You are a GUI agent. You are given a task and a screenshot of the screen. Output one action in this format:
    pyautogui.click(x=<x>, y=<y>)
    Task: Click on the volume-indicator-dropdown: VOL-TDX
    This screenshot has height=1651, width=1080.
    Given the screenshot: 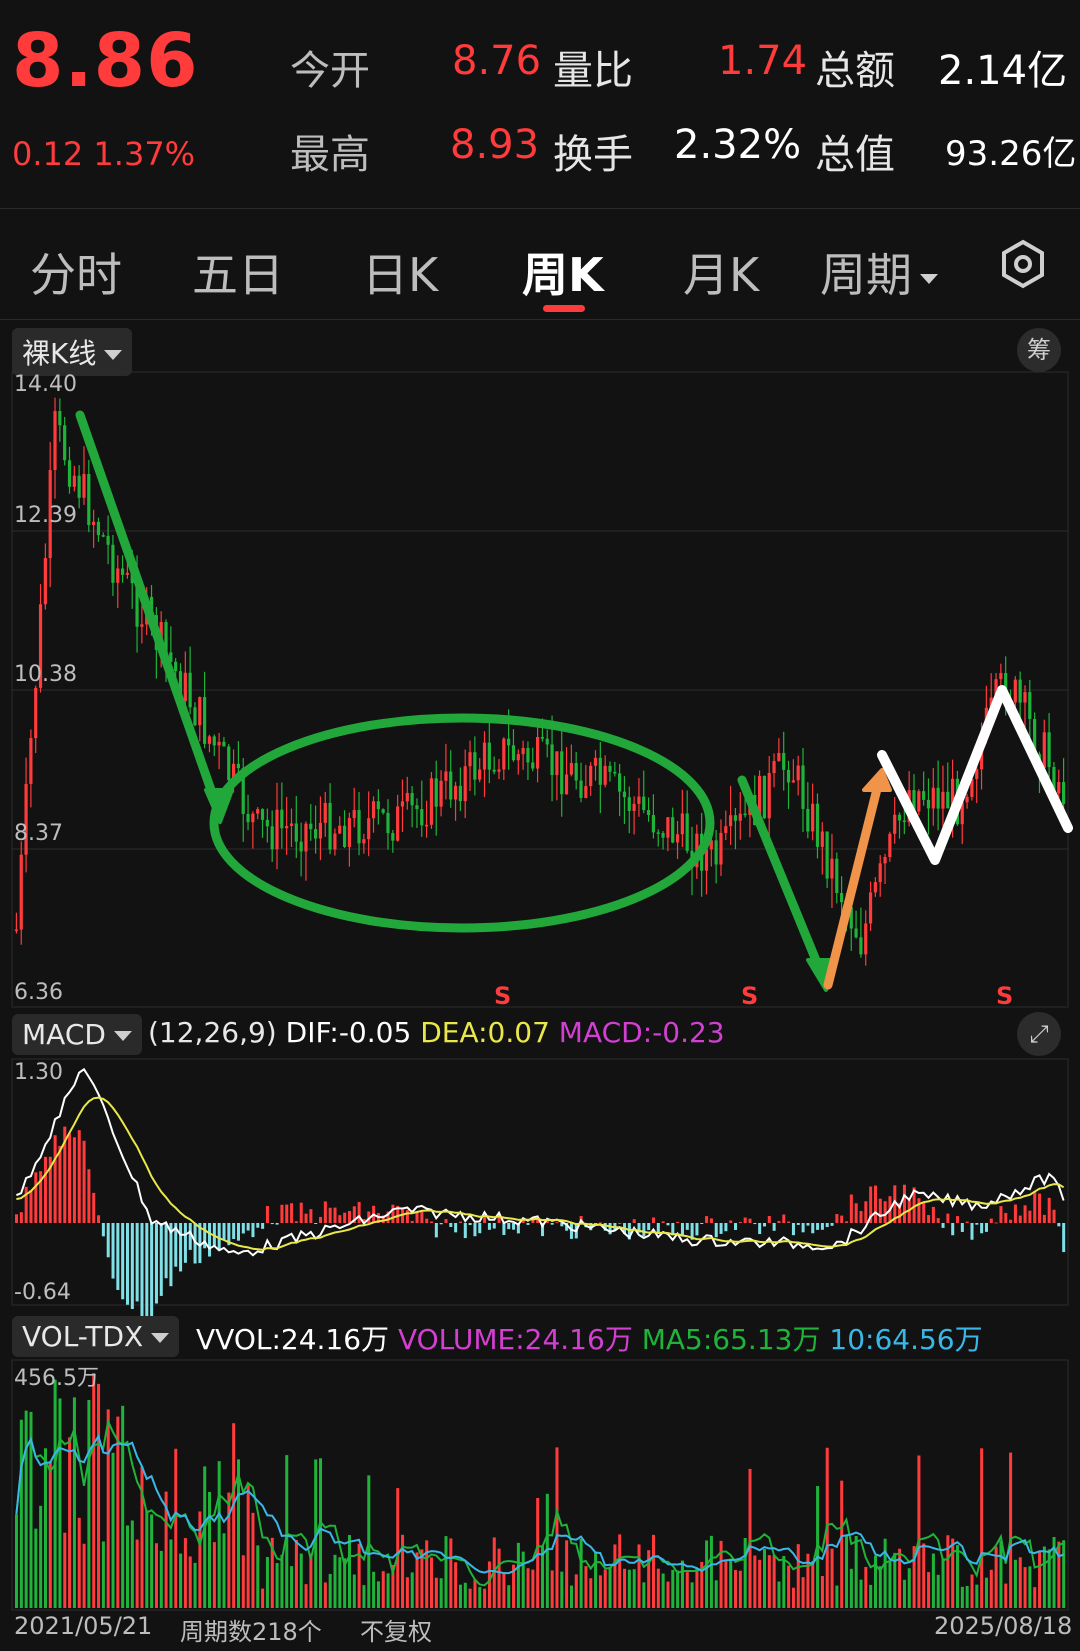 What is the action you would take?
    pyautogui.click(x=96, y=1336)
    